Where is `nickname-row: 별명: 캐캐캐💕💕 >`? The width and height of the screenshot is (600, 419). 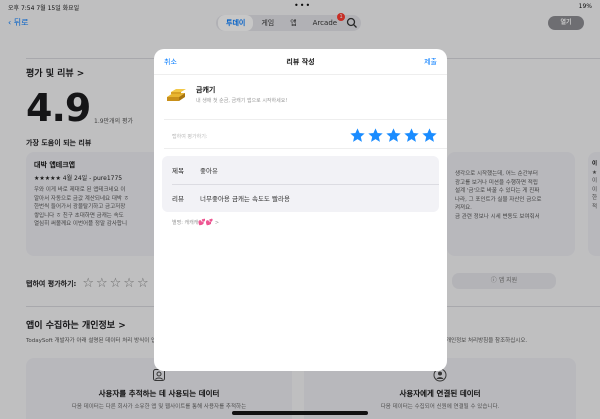 nickname-row: 별명: 캐캐캐💕💕 > is located at coordinates (195, 222).